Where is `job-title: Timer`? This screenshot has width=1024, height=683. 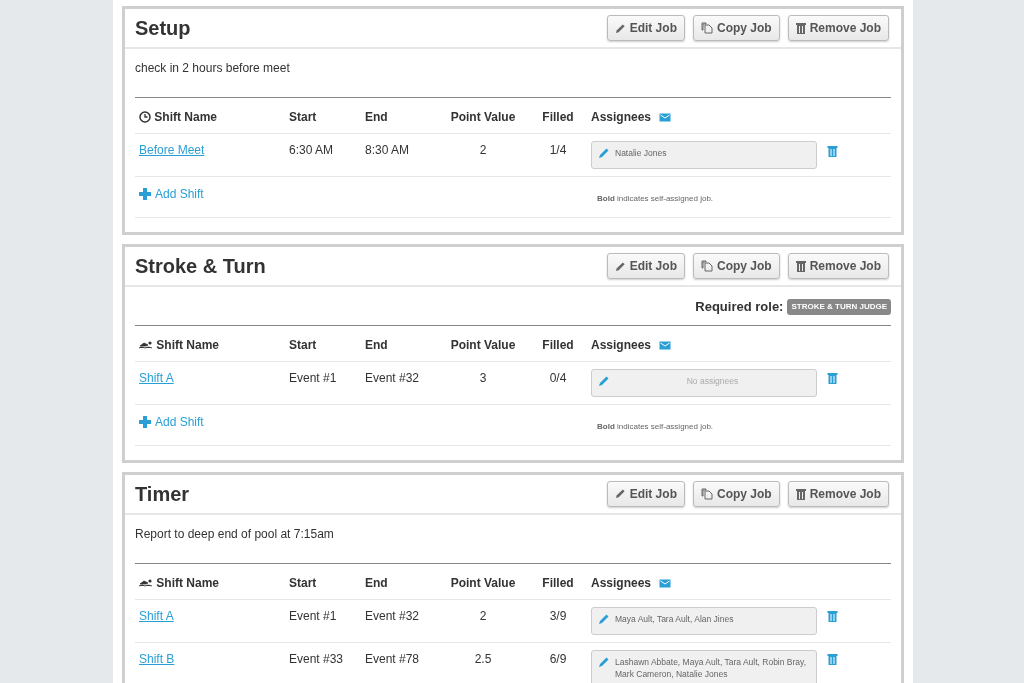
job-title: Timer is located at coordinates (162, 493).